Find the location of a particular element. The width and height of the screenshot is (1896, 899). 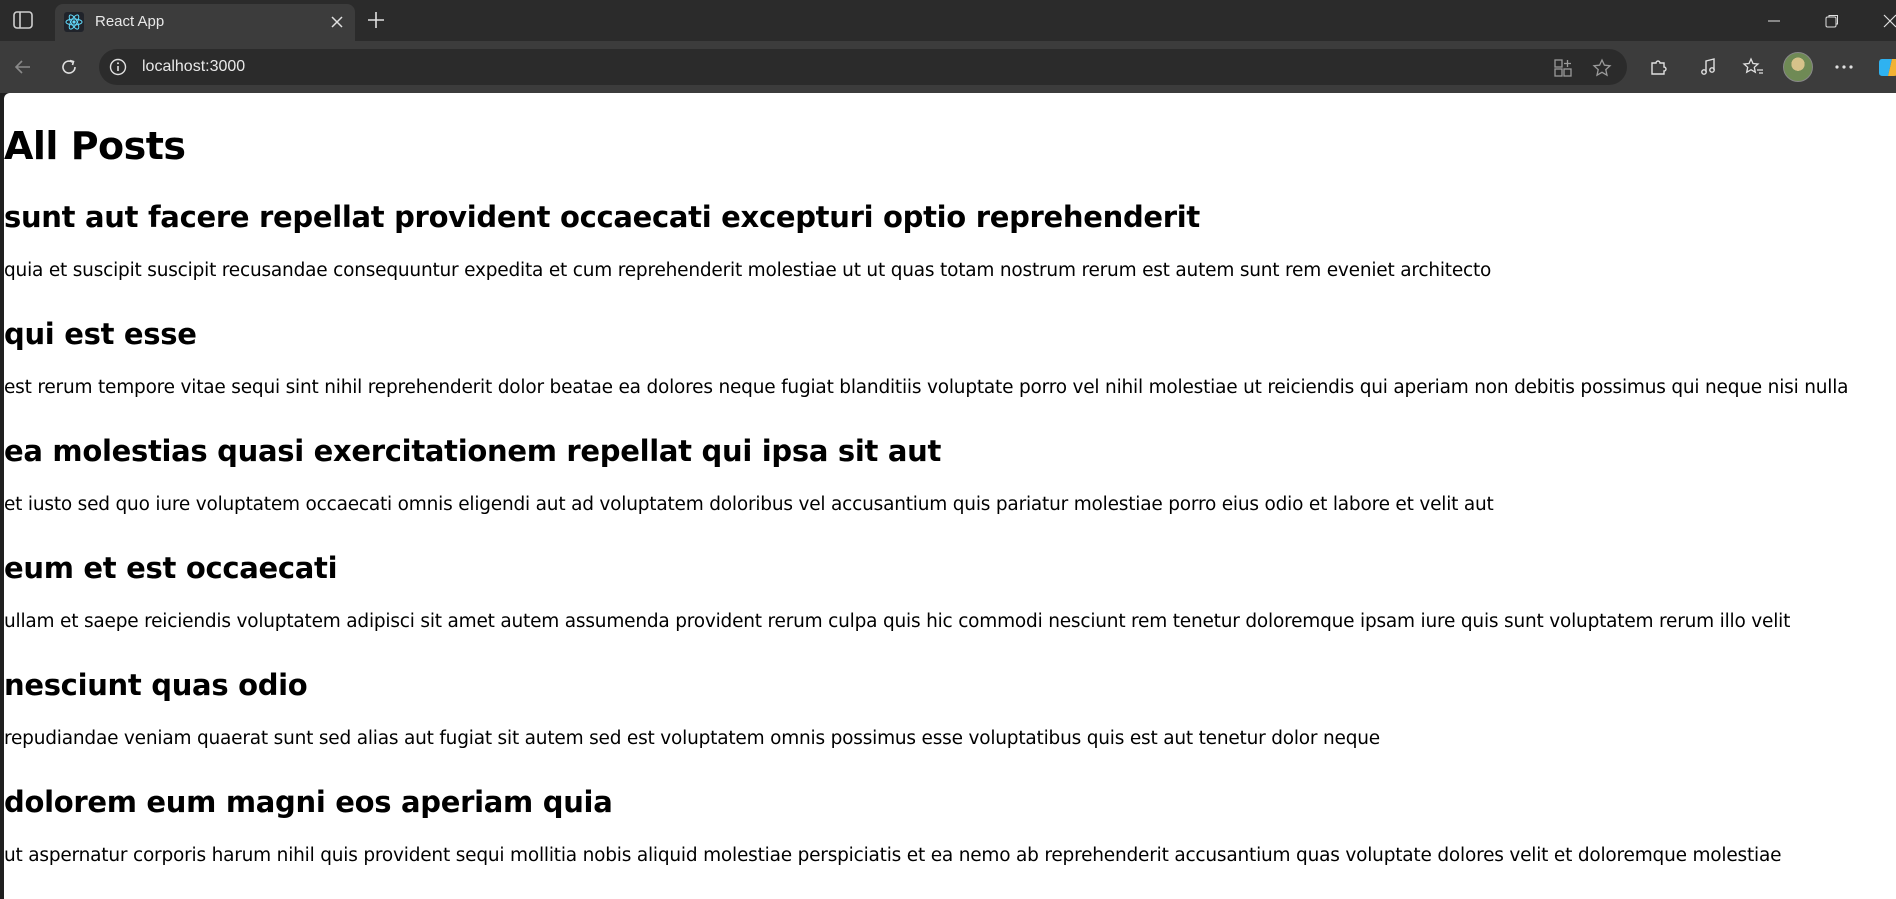

post-title: nesciunt quas odio is located at coordinates (156, 685).